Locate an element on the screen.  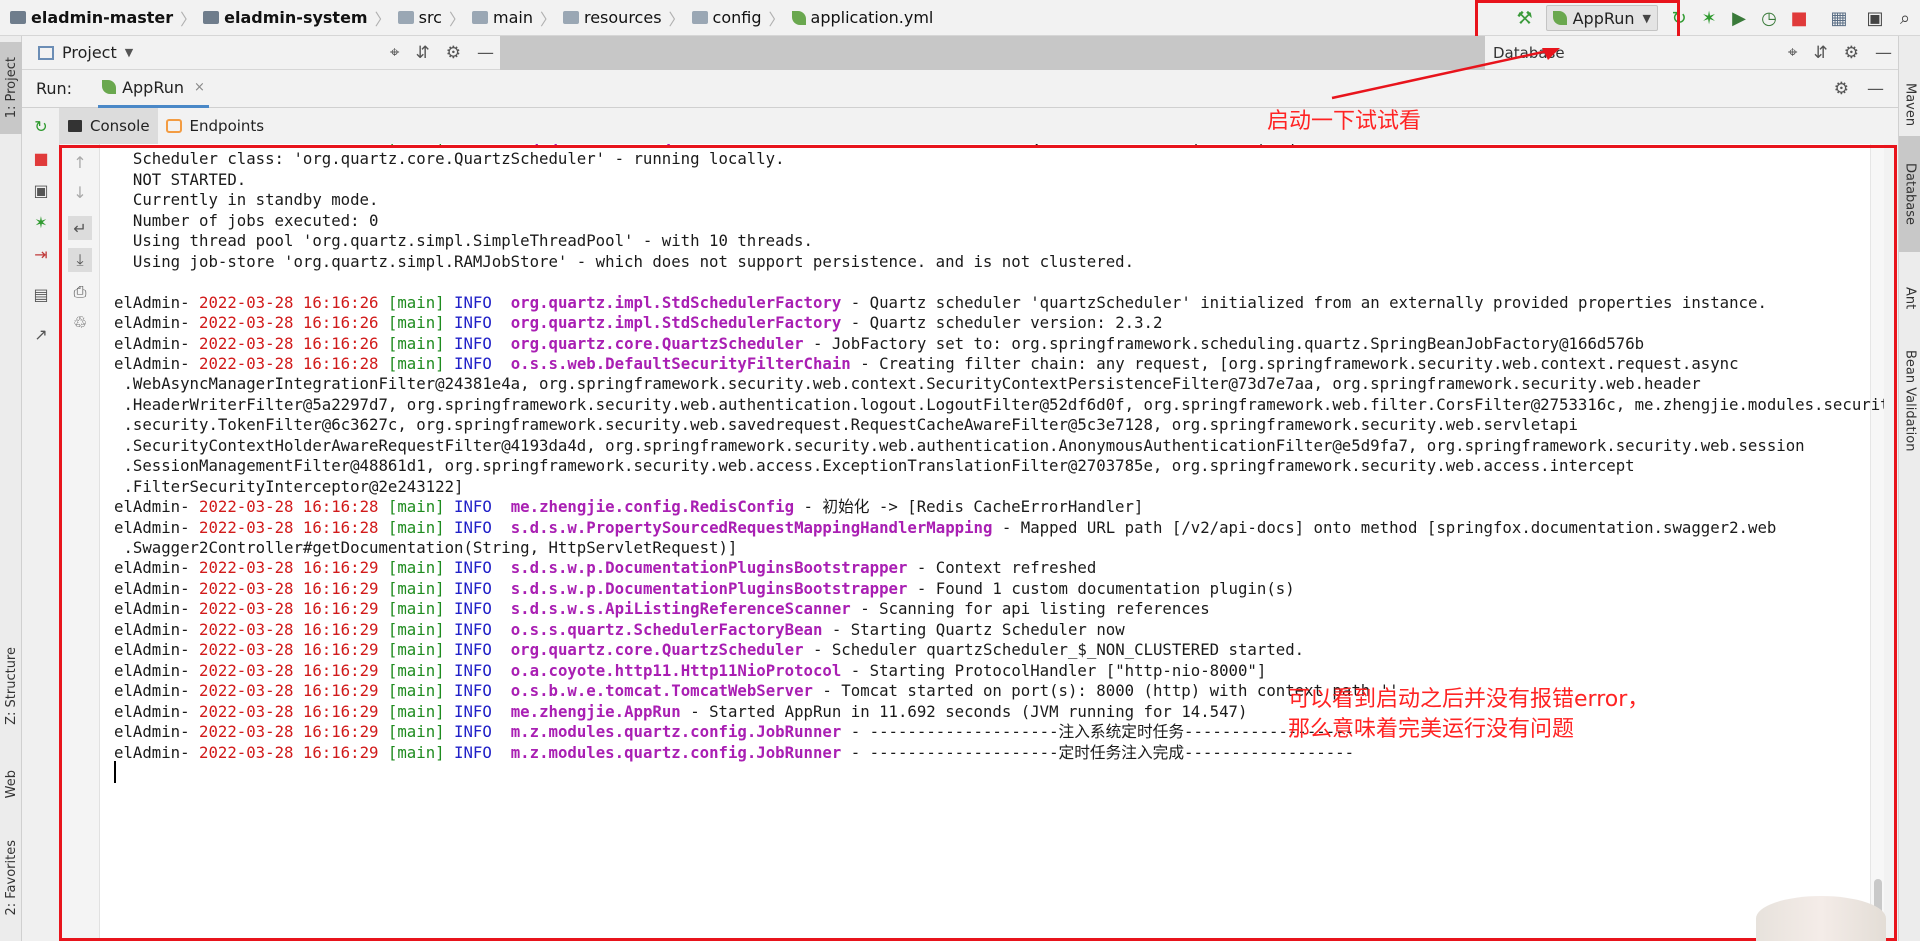
layout-icon: ▤ is located at coordinates (41, 294).